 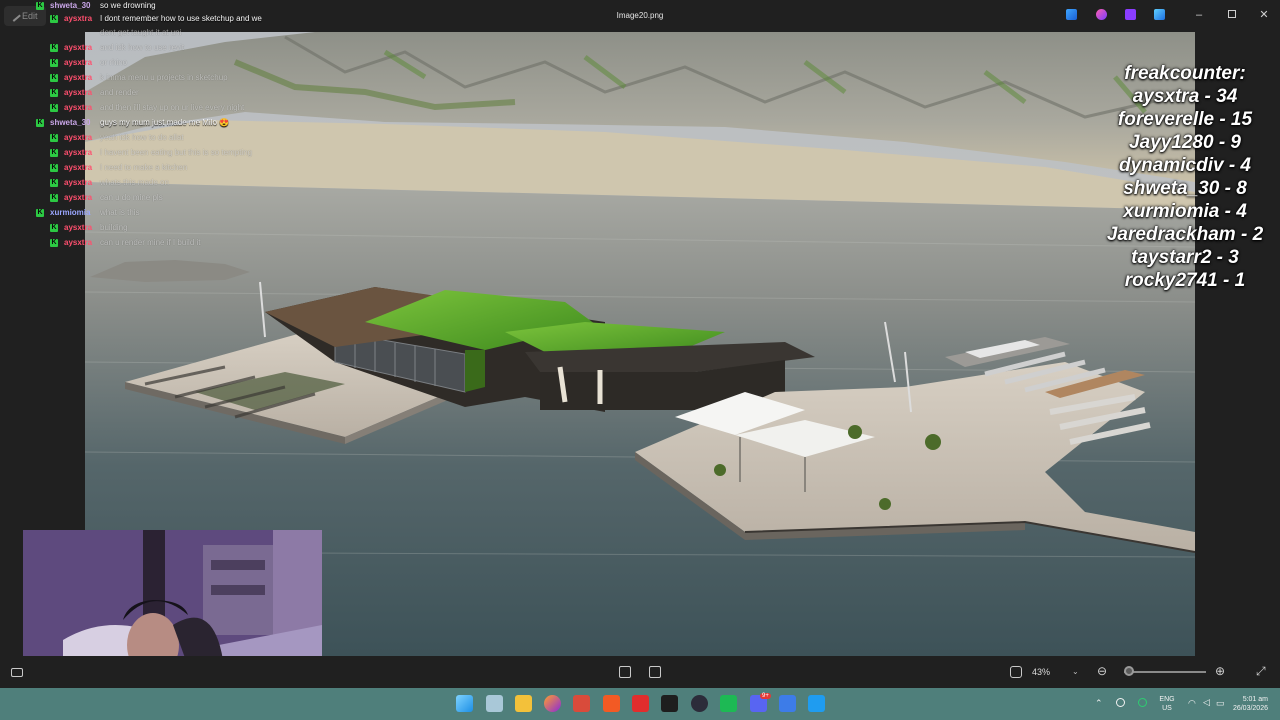 What do you see at coordinates (1185, 73) in the screenshot?
I see `freakcounter-title: freakcounter:` at bounding box center [1185, 73].